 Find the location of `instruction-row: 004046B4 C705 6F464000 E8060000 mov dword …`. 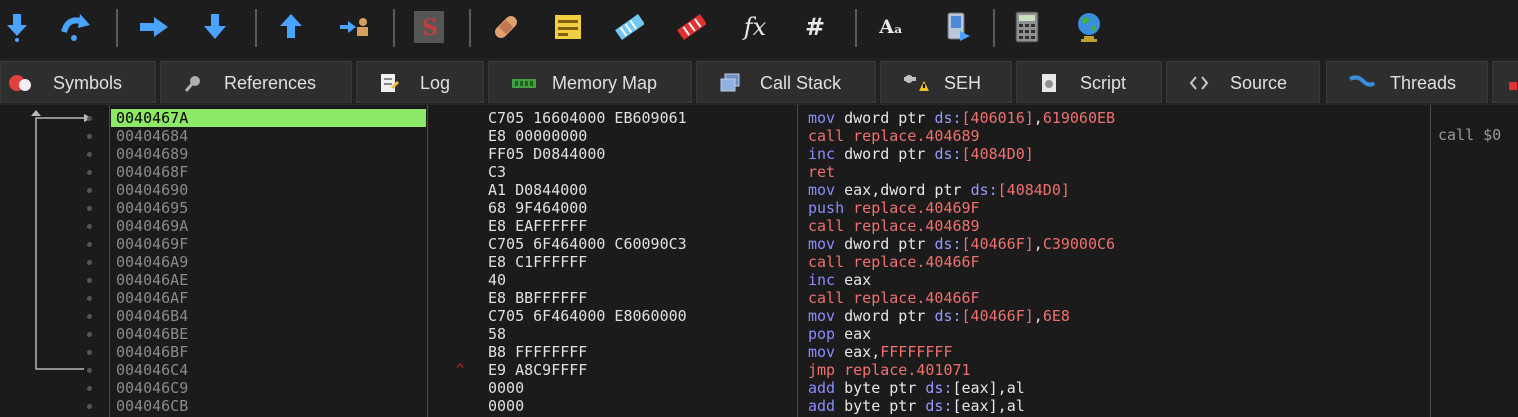

instruction-row: 004046B4 C705 6F464000 E8060000 mov dword … is located at coordinates (759, 316).